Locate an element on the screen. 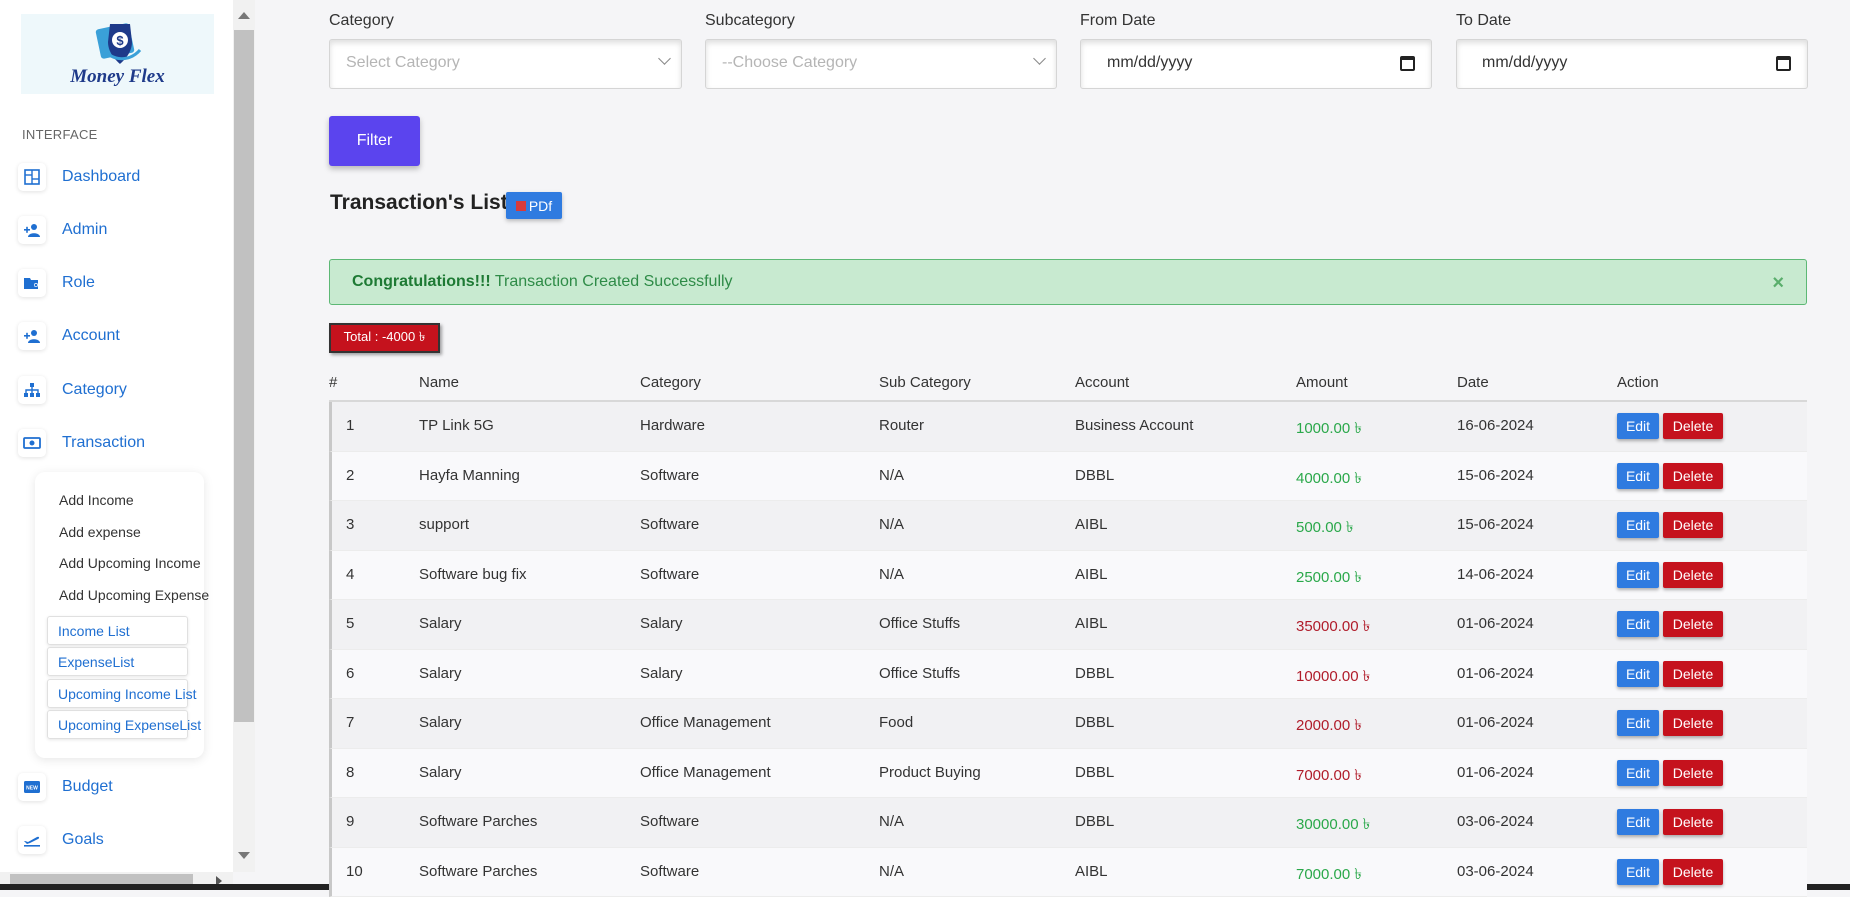 The height and width of the screenshot is (897, 1850). submenu-upcoming-income-list: Upcoming Income List is located at coordinates (117, 693).